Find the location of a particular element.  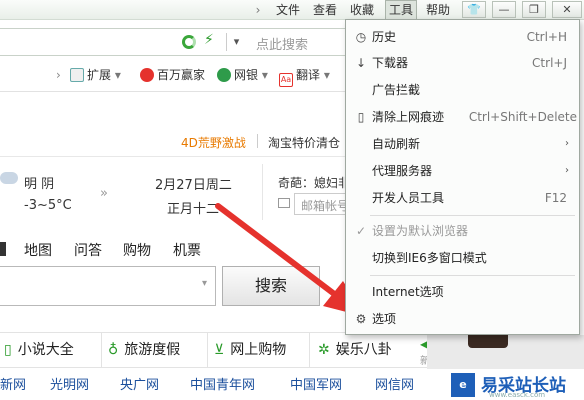

menu-item-label: 自动刷新 is located at coordinates (396, 144).